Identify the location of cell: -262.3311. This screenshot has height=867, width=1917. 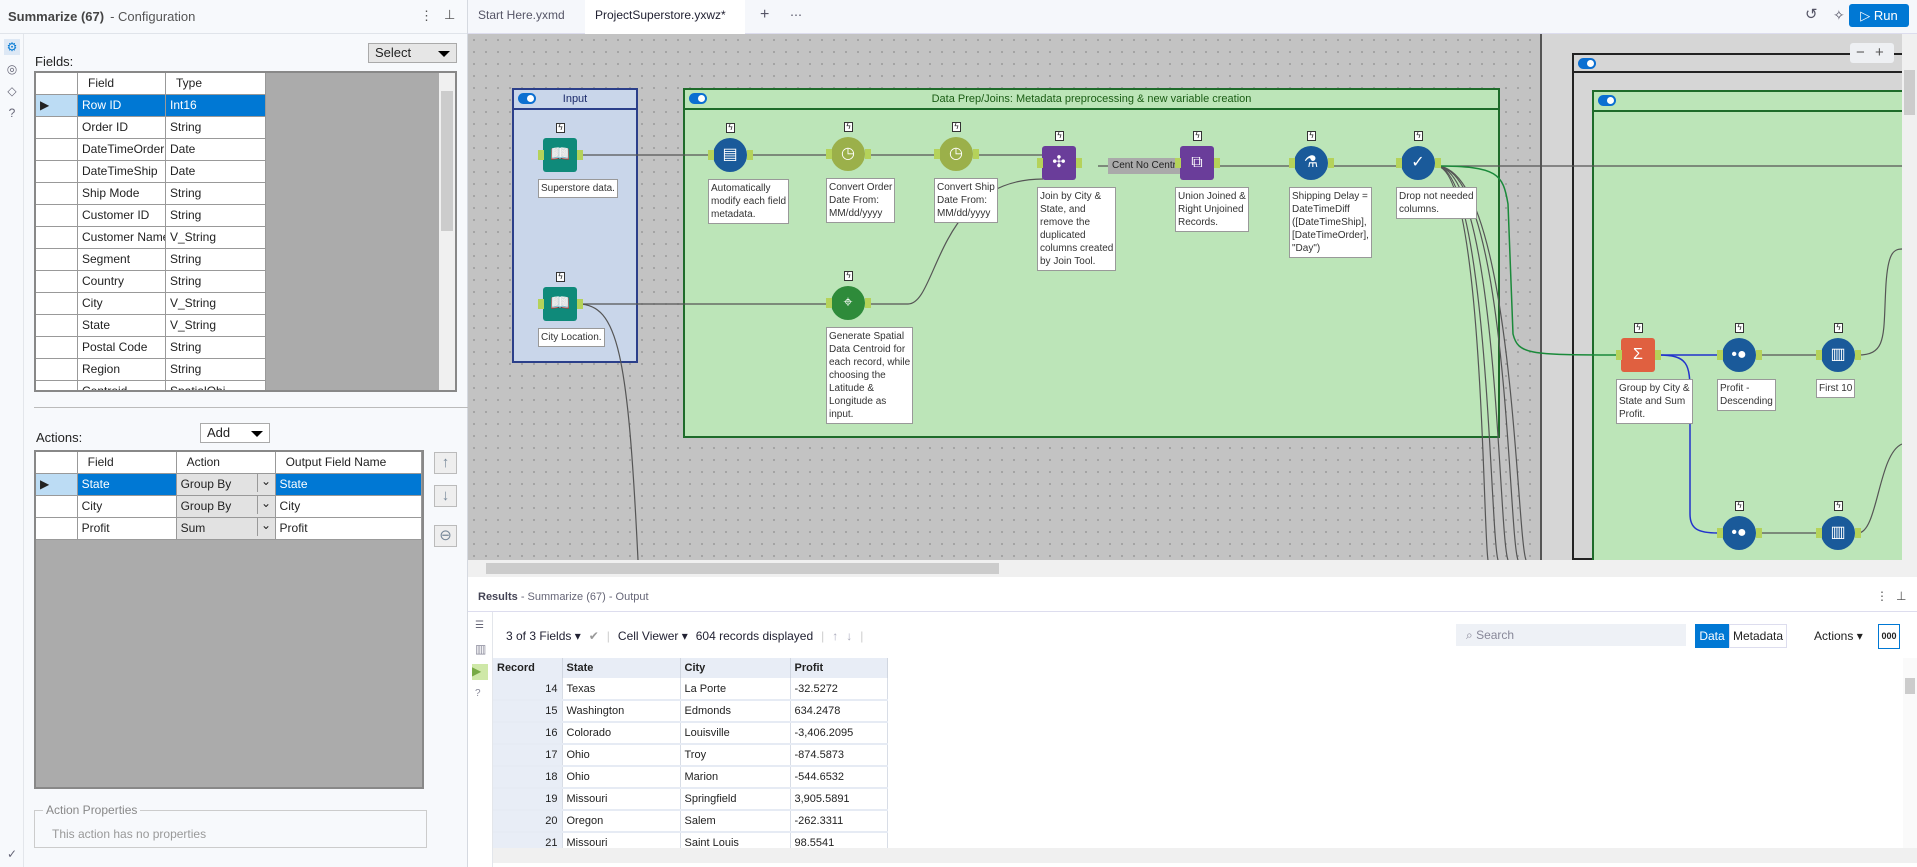
(839, 821).